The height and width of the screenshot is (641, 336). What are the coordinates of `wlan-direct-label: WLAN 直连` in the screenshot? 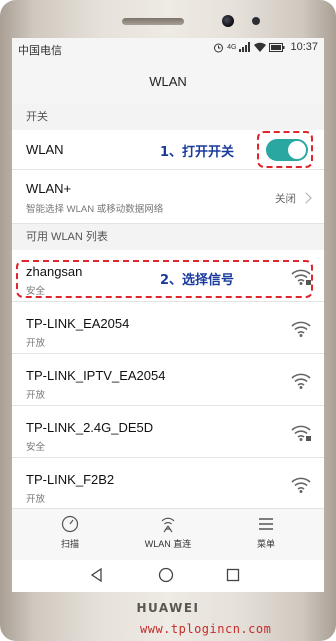 It's located at (168, 544).